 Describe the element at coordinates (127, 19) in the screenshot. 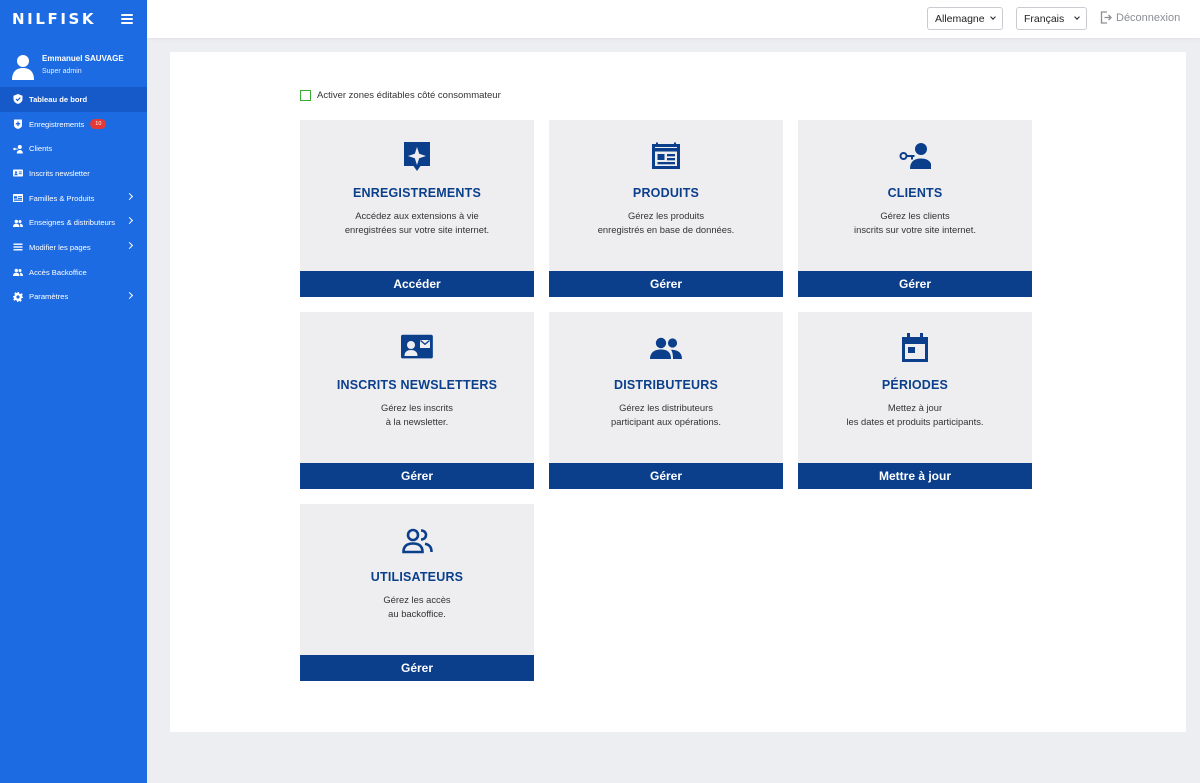

I see `menu-toggle-icon` at that location.